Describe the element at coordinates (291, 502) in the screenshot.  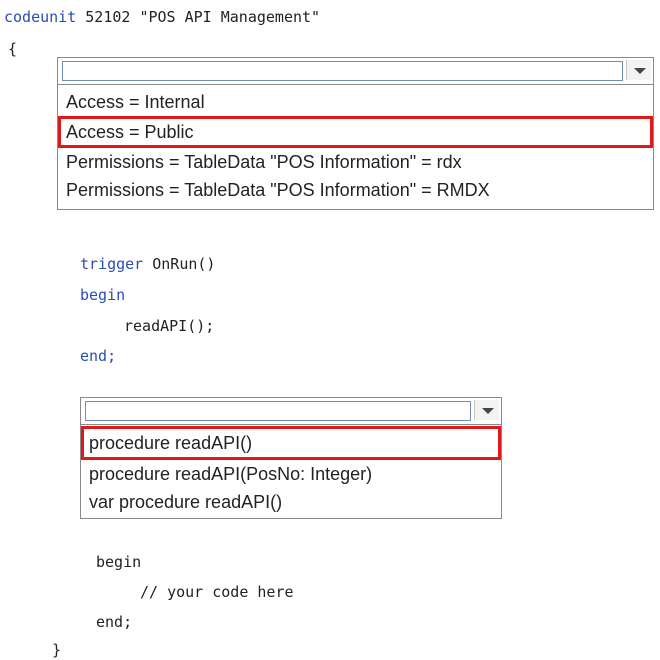
I see `procedure-option-var-readapi: var procedure readAPI()` at that location.